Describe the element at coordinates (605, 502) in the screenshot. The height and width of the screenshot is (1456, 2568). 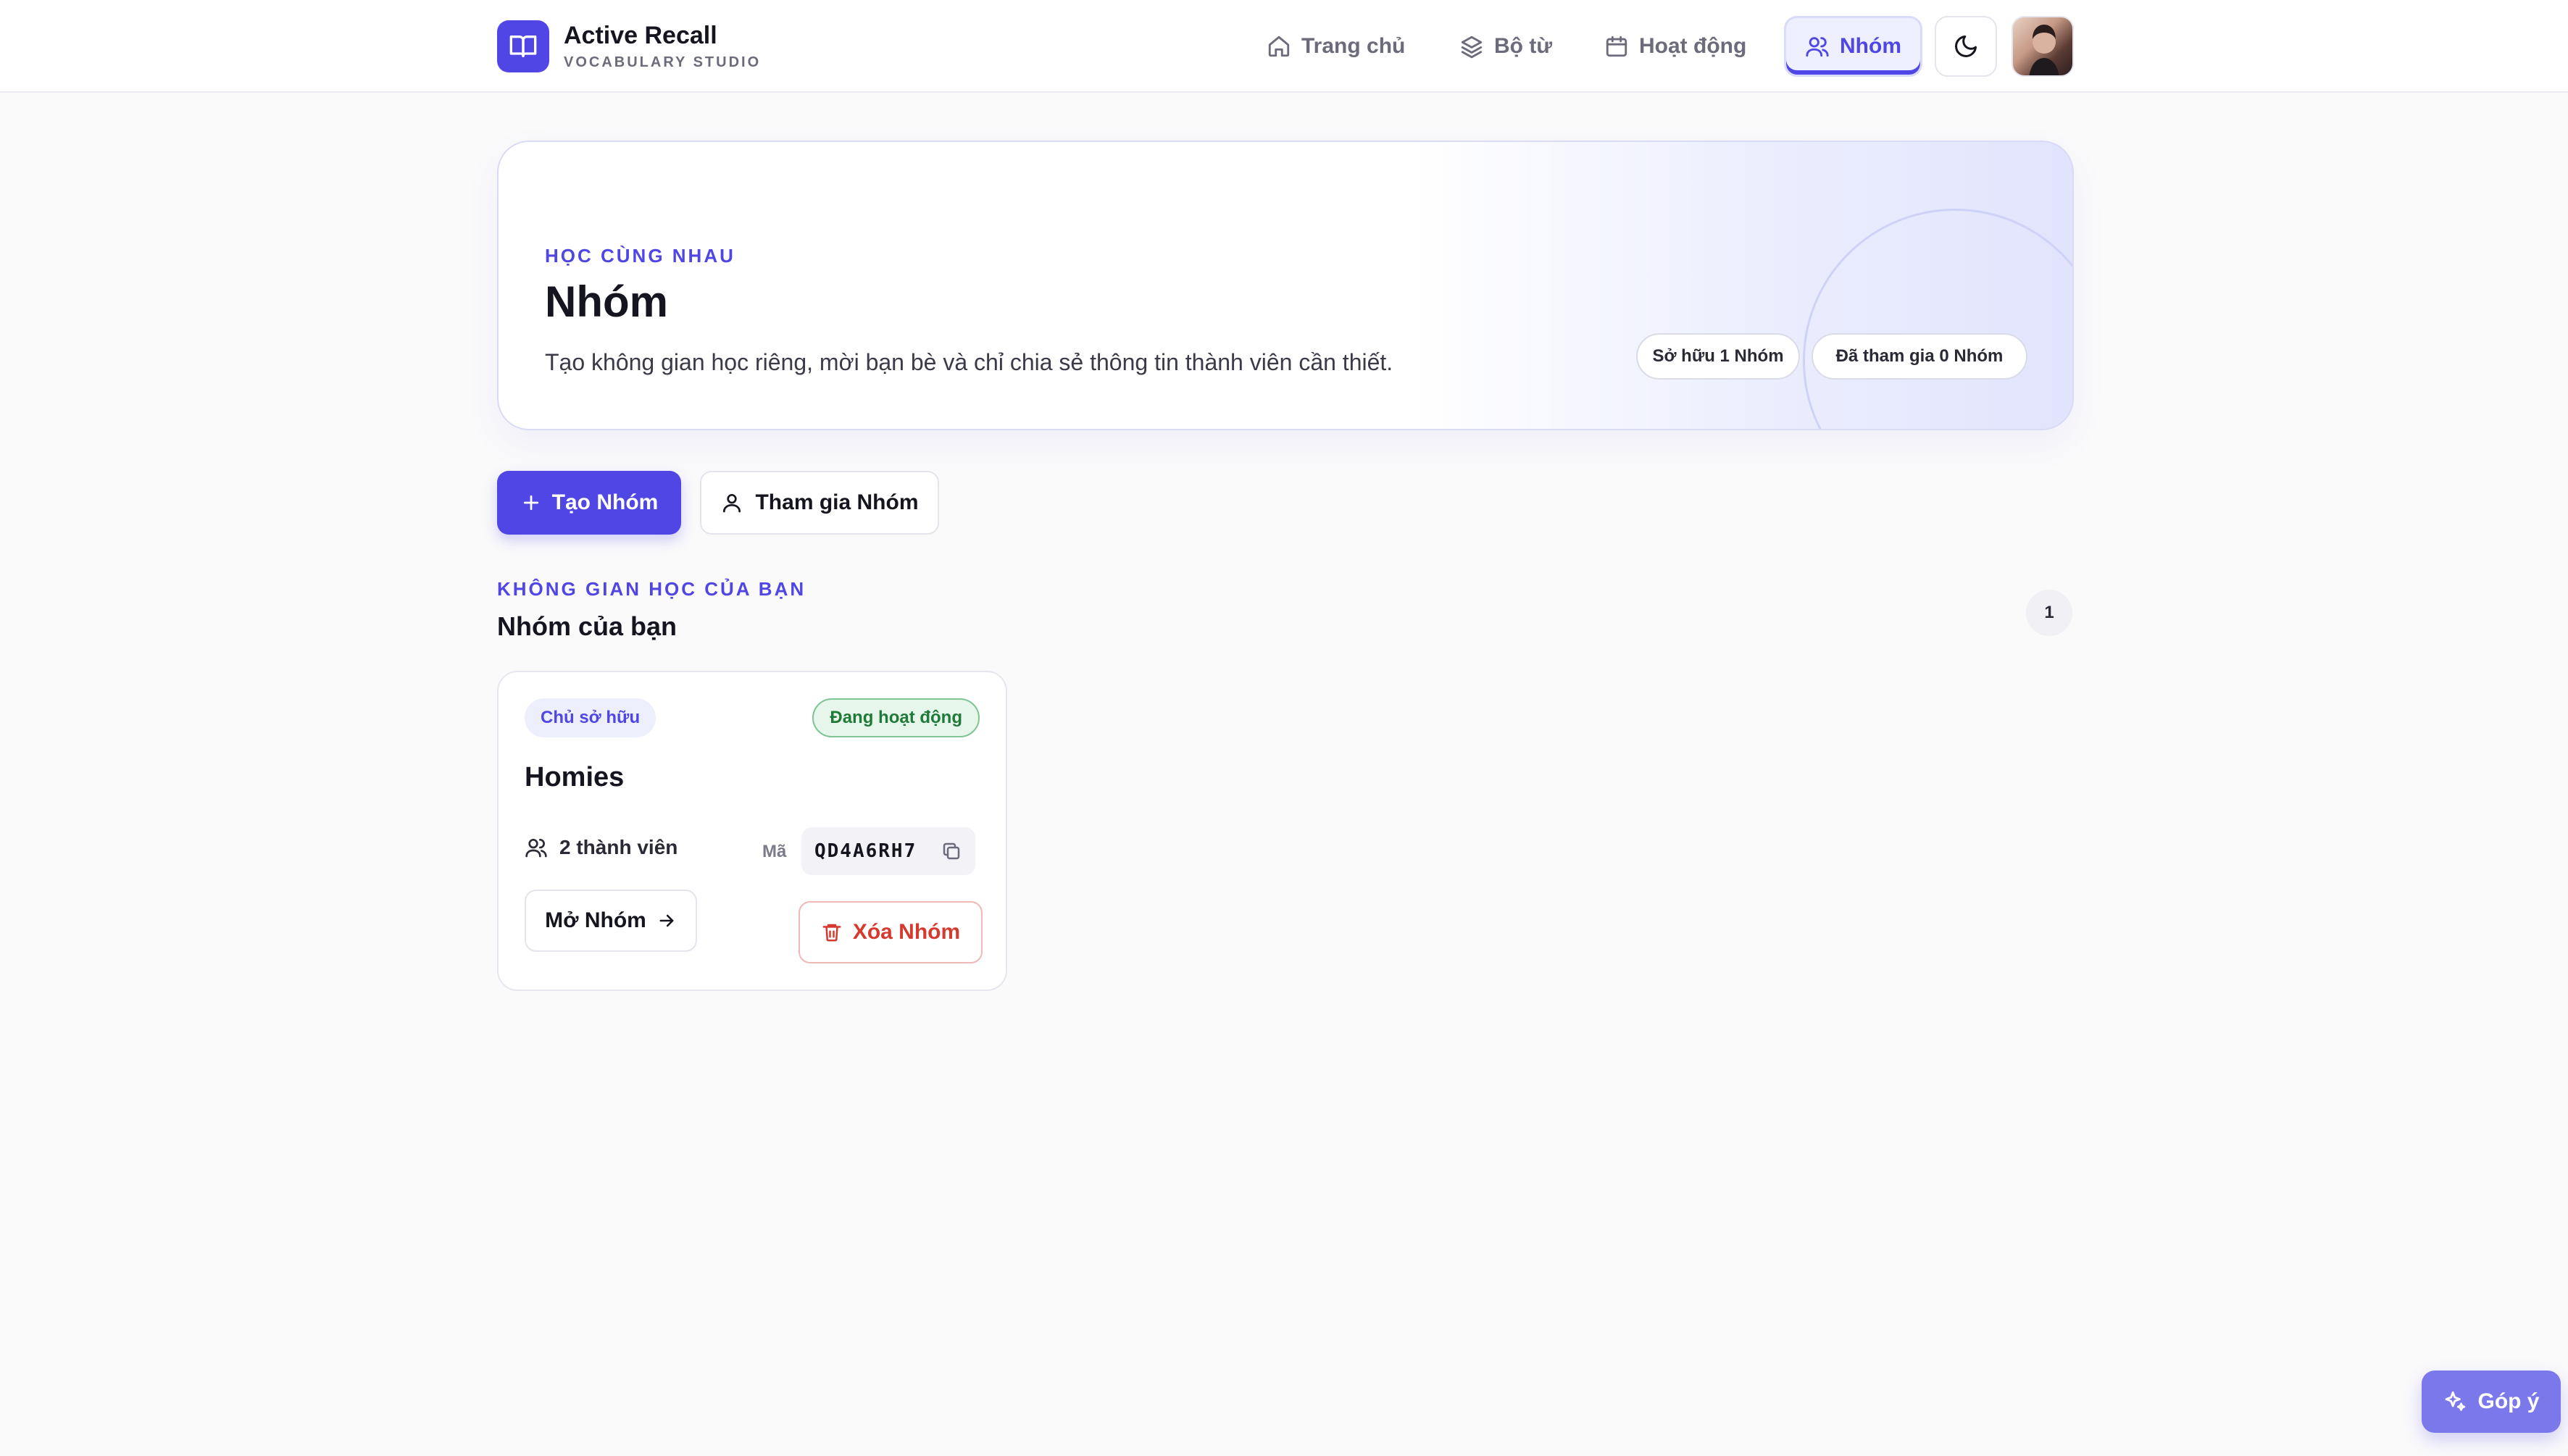
I see `create-group-label: Tạo Nhóm` at that location.